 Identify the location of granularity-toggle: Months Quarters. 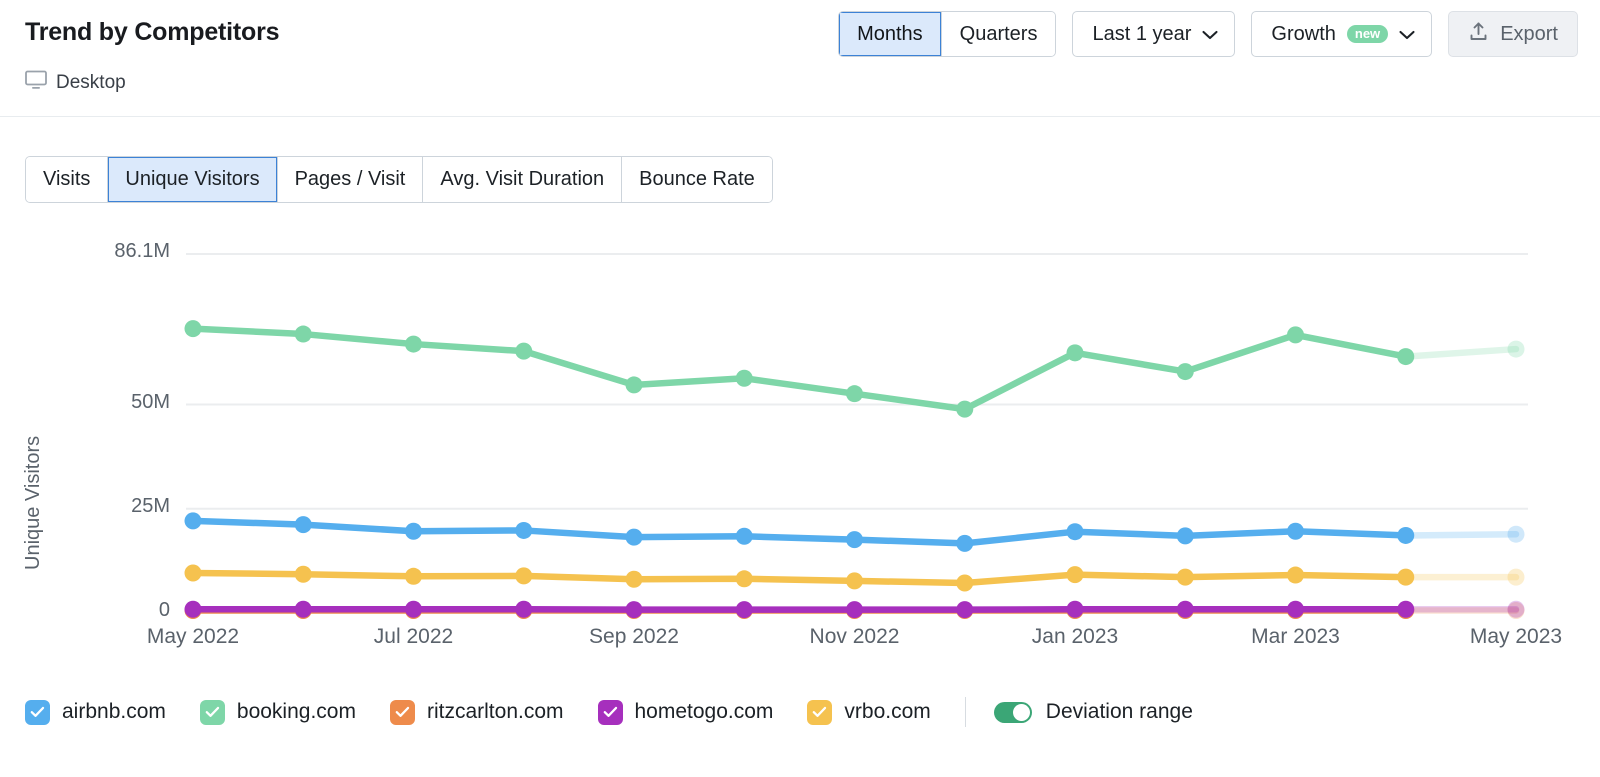
(947, 34).